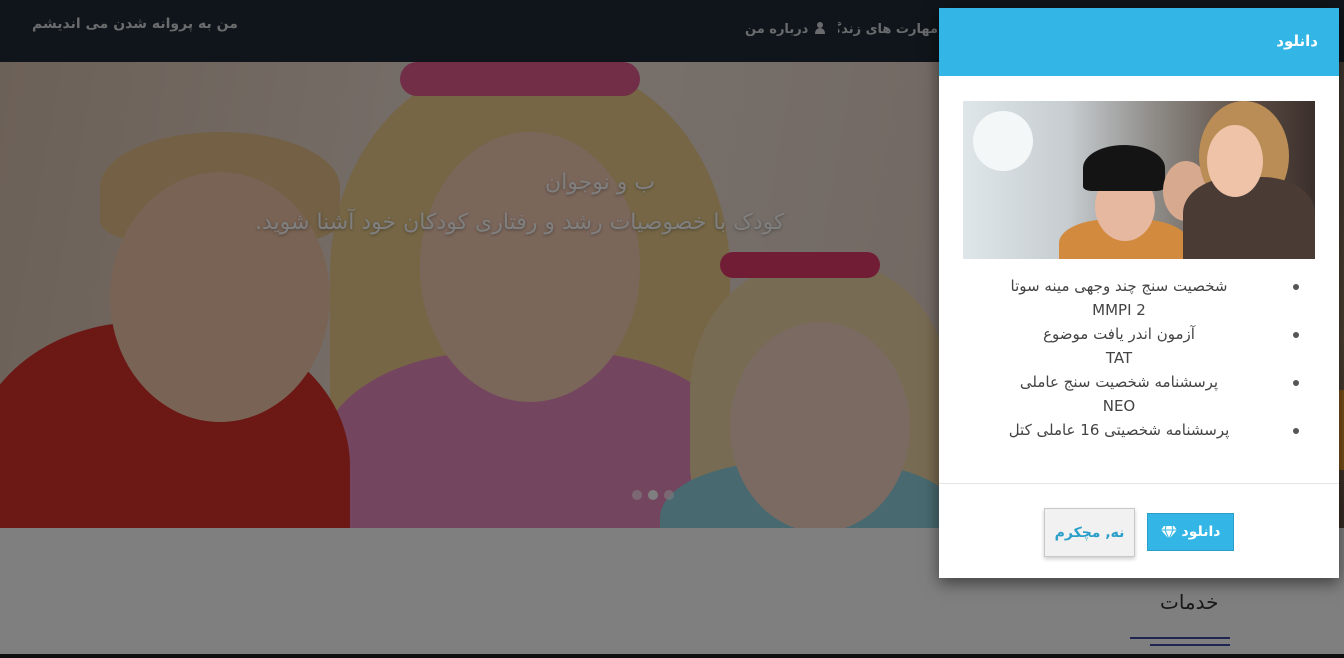  What do you see at coordinates (1297, 41) in the screenshot?
I see `modal-title: دانلود` at bounding box center [1297, 41].